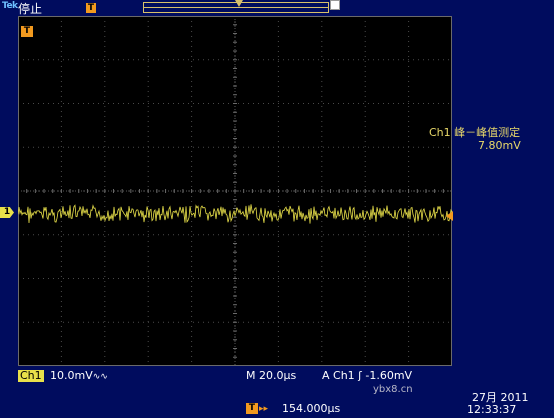 This screenshot has height=418, width=554. Describe the element at coordinates (252, 408) in the screenshot. I see `delay-marker-icon: T` at that location.